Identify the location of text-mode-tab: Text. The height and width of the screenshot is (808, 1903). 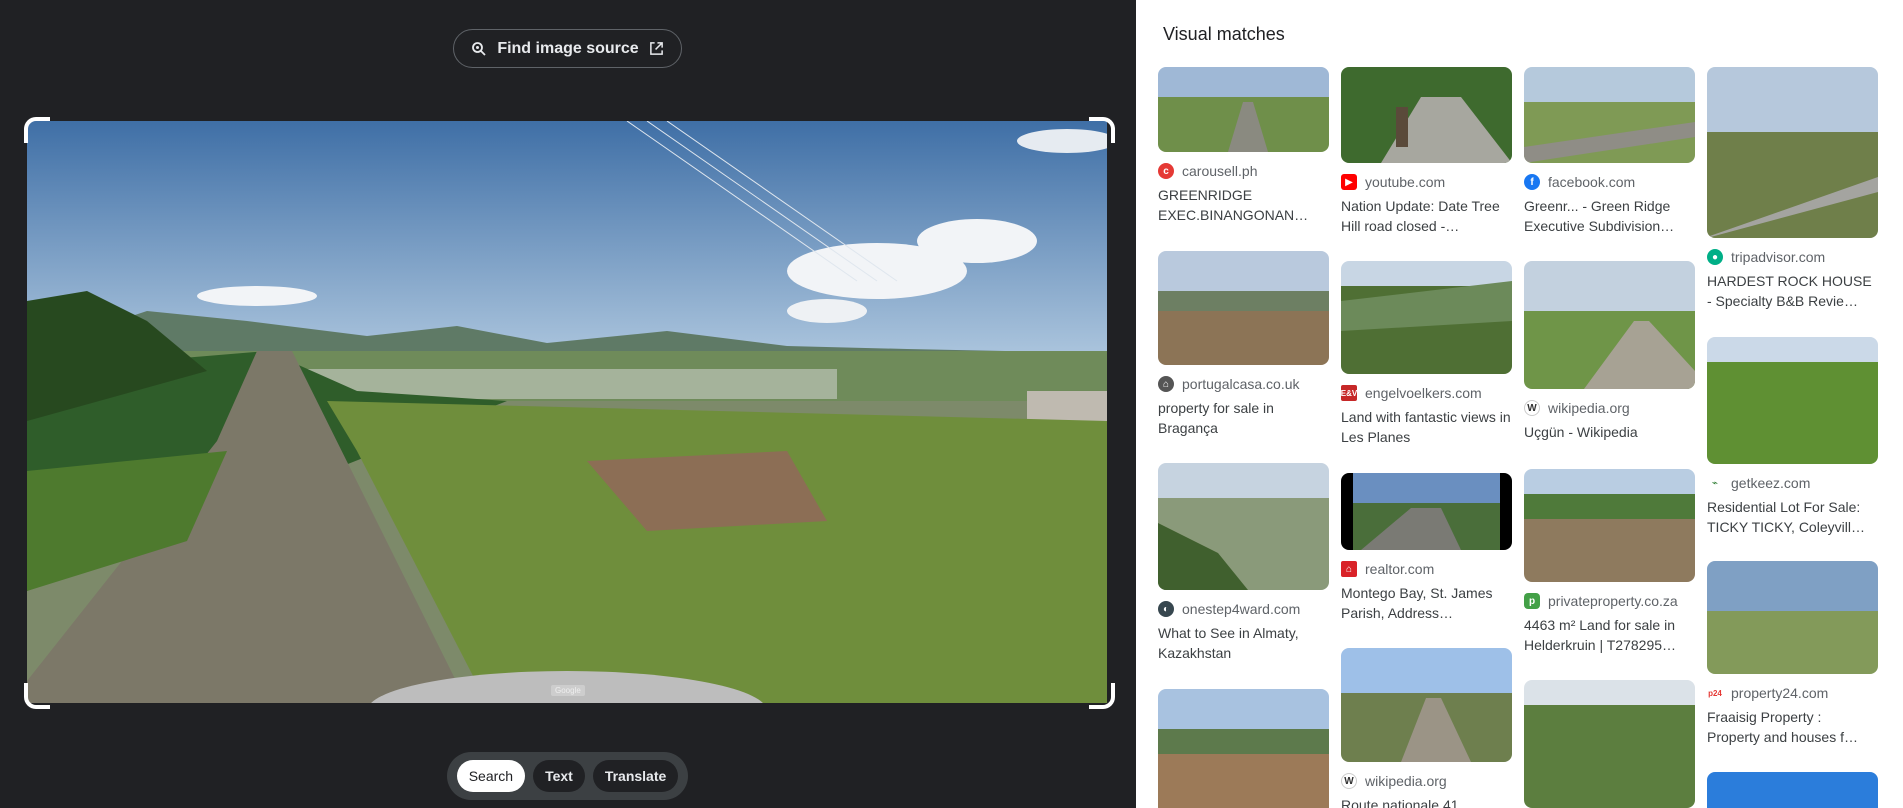
(559, 776).